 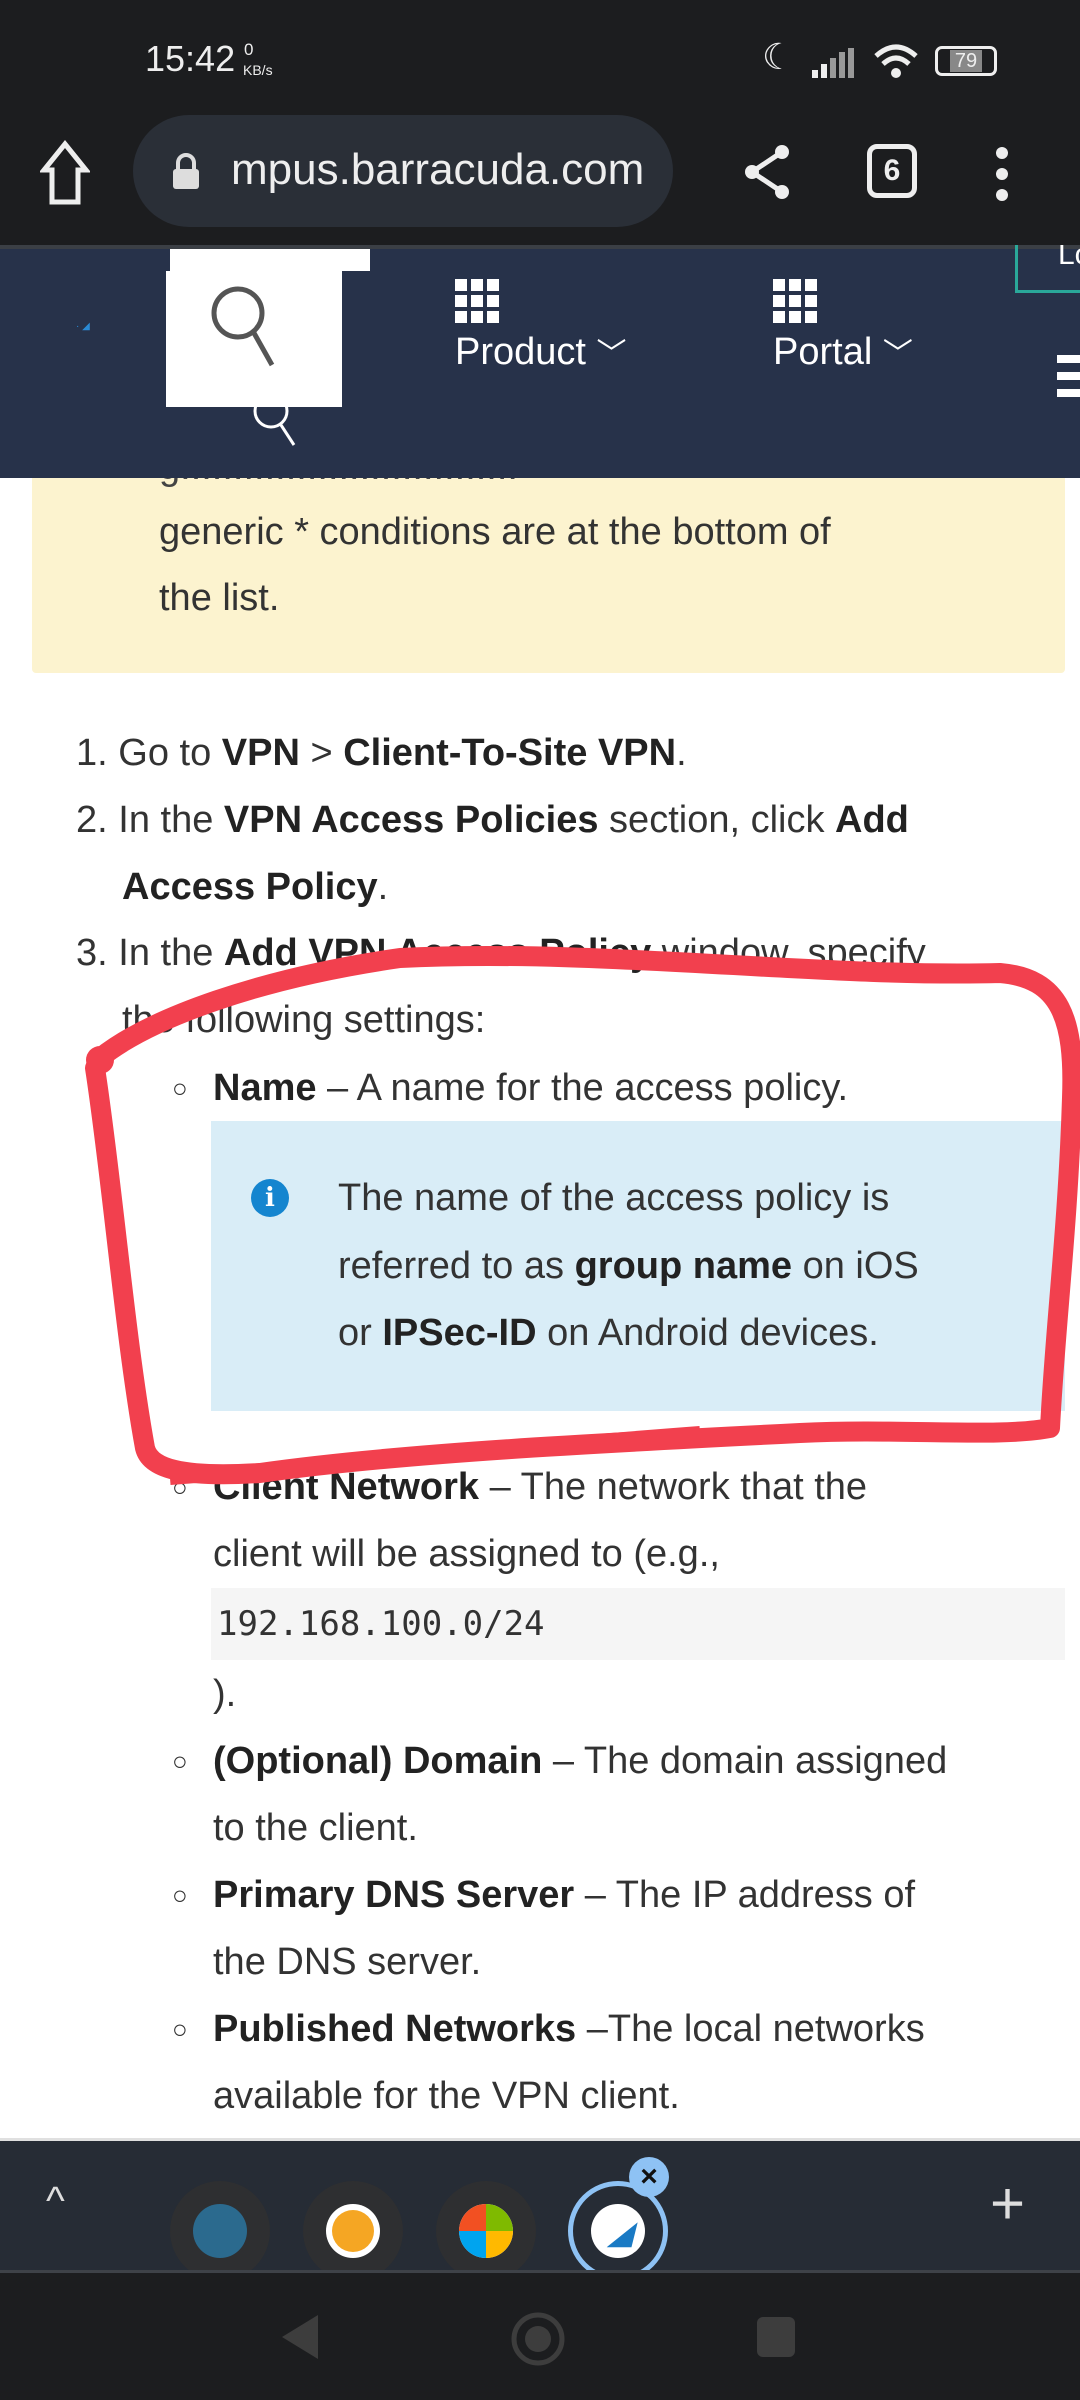 I want to click on mobile-search-icon, so click(x=275, y=419).